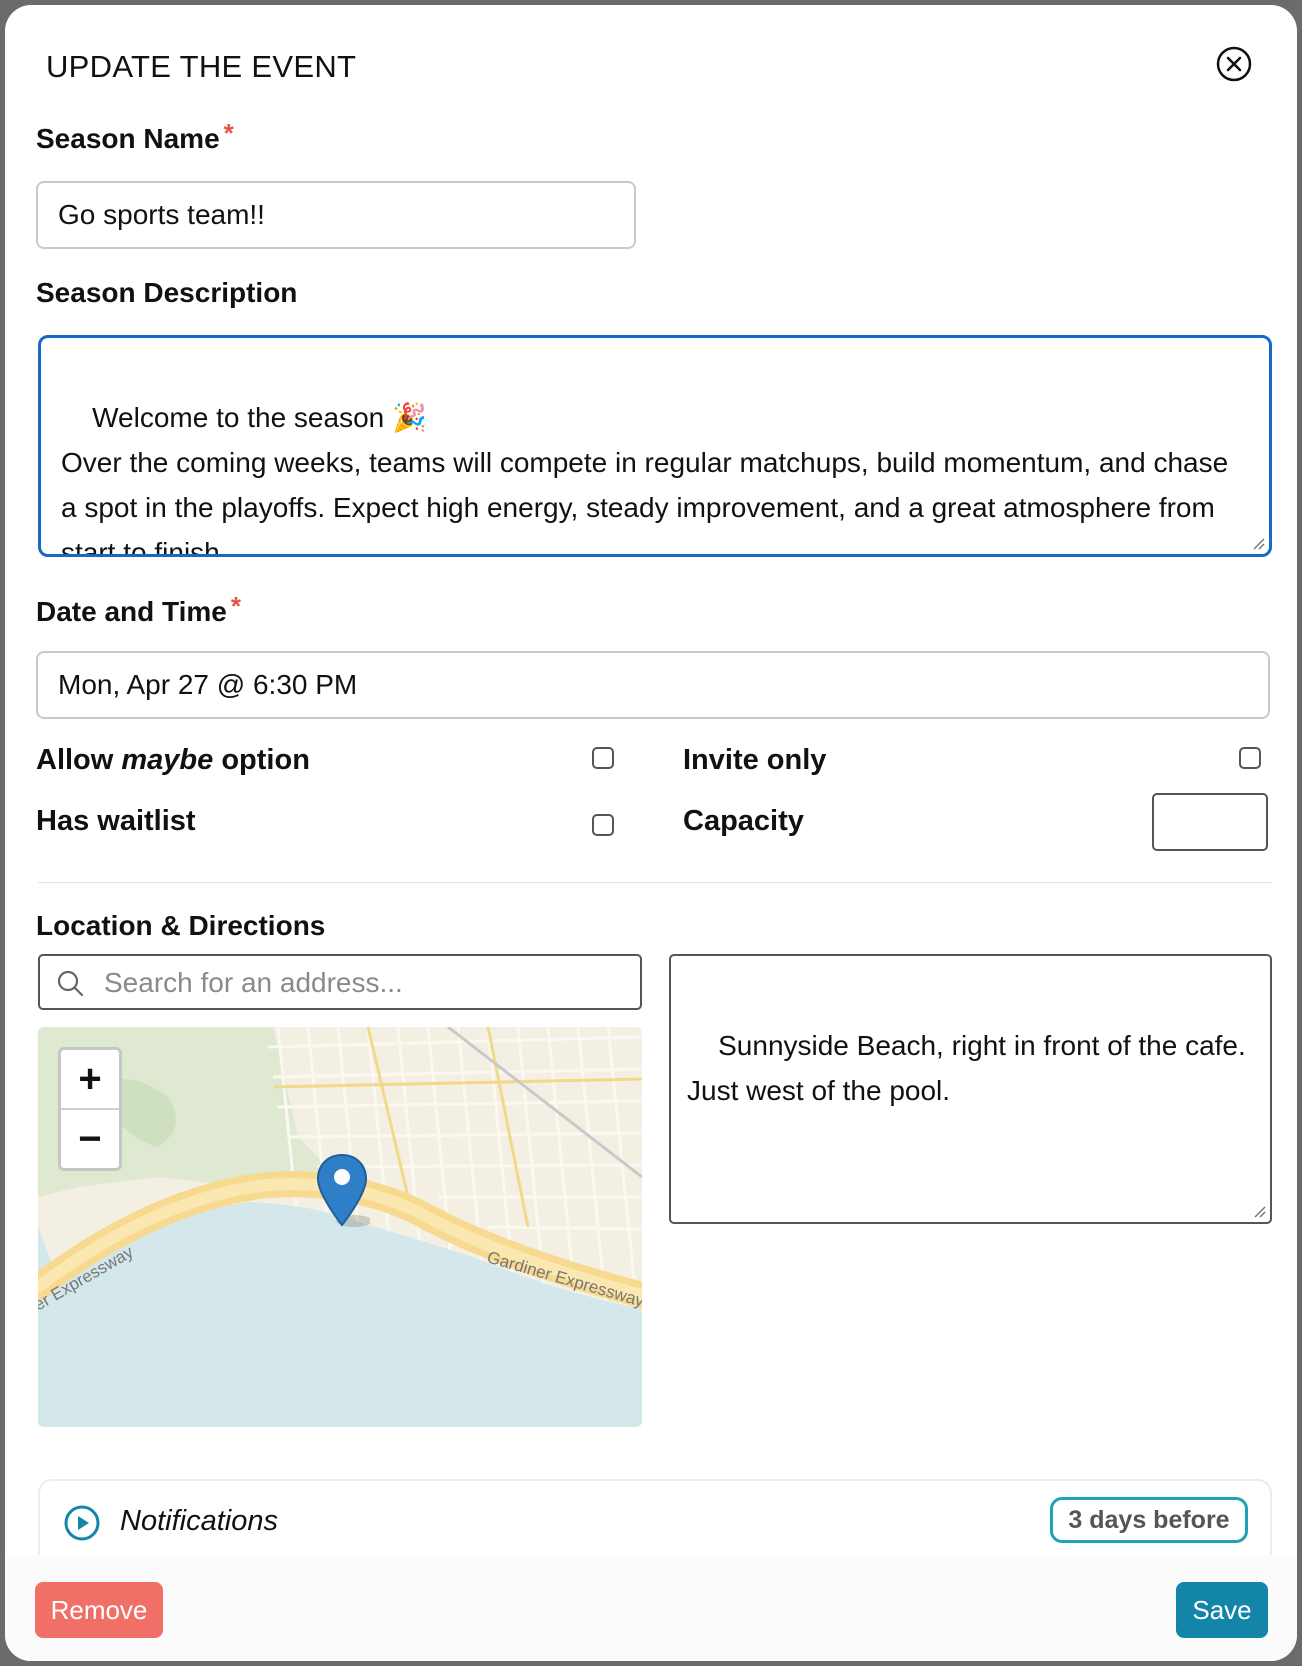  I want to click on capacity-input, so click(1210, 822).